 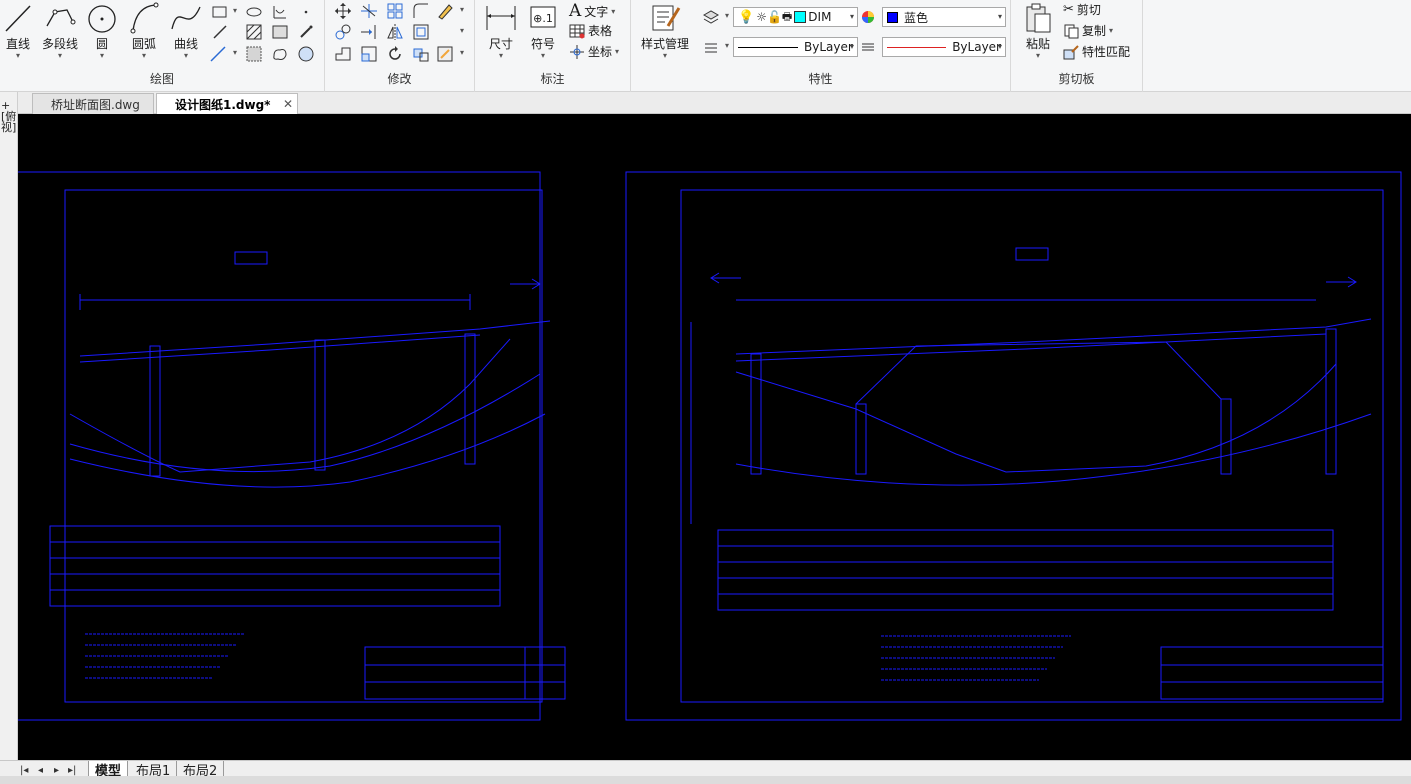 I want to click on annotate-panel: 尺寸 ▾ ⊕.1 符号 ▾ A 文字 ▾ 表格 坐标 ▾ 标注, so click(x=553, y=46).